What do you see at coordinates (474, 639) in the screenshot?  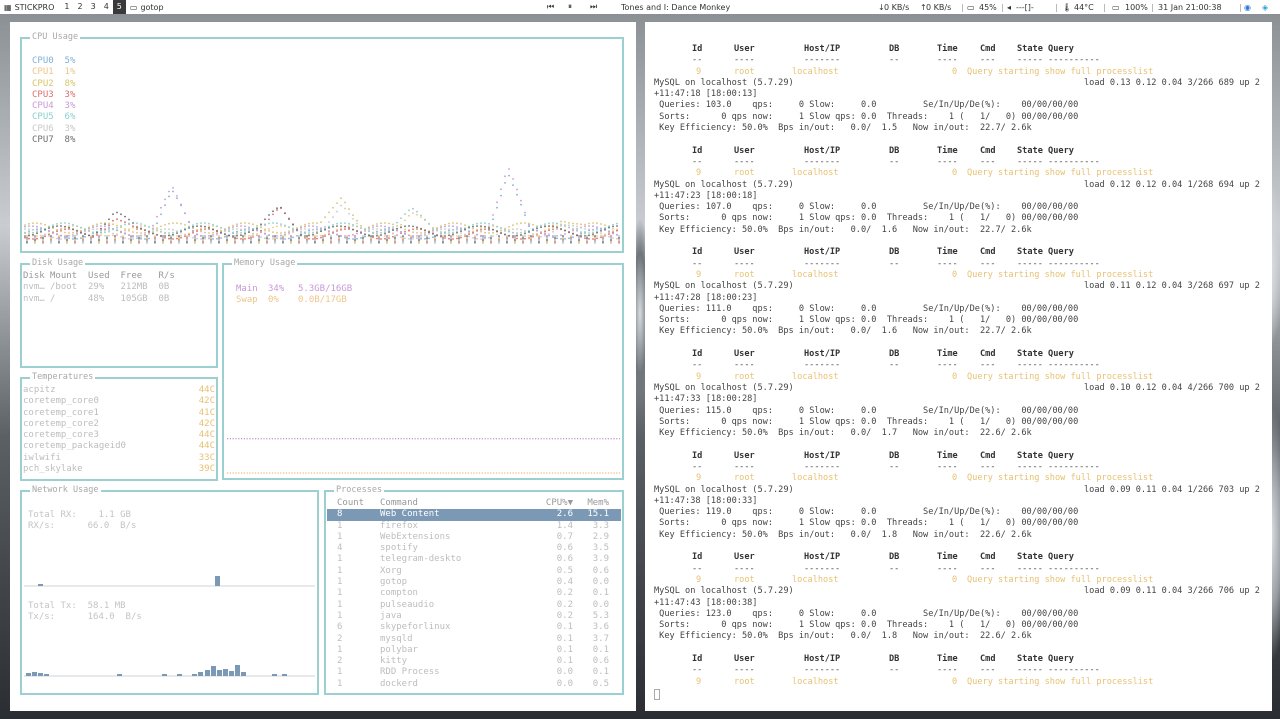 I see `process-row: 2 mysqld 0.1 3.7` at bounding box center [474, 639].